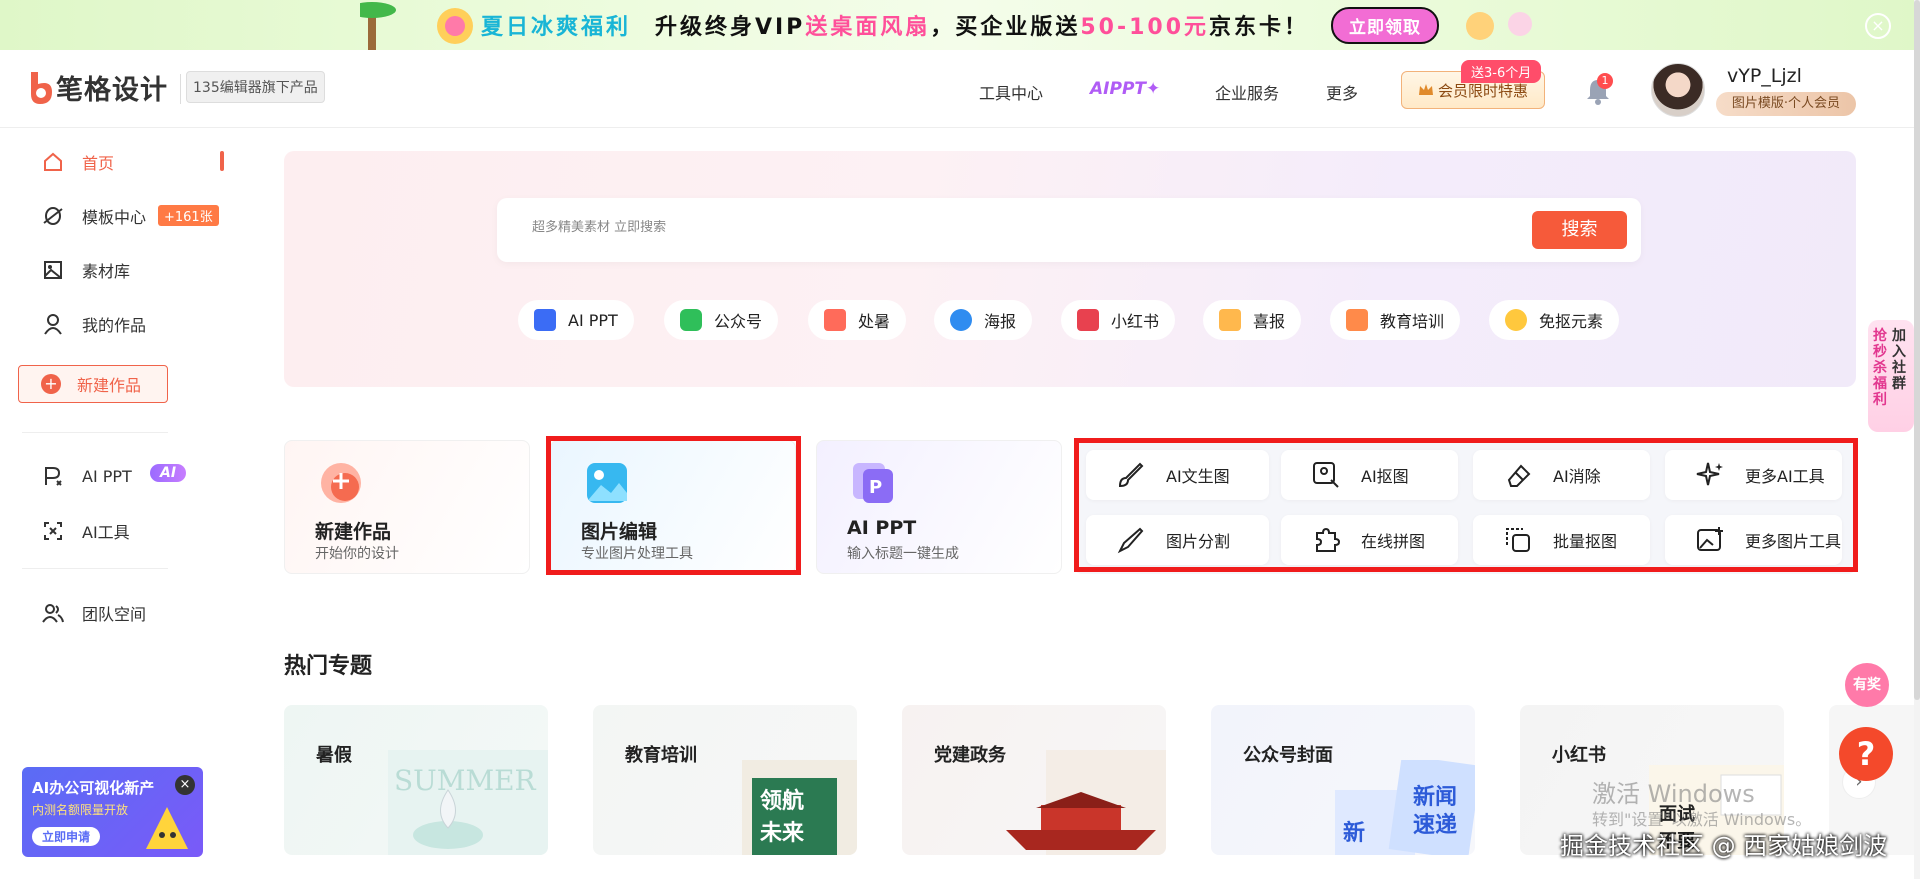  I want to click on topic-card-education: 教育培训 领航 未来, so click(725, 780).